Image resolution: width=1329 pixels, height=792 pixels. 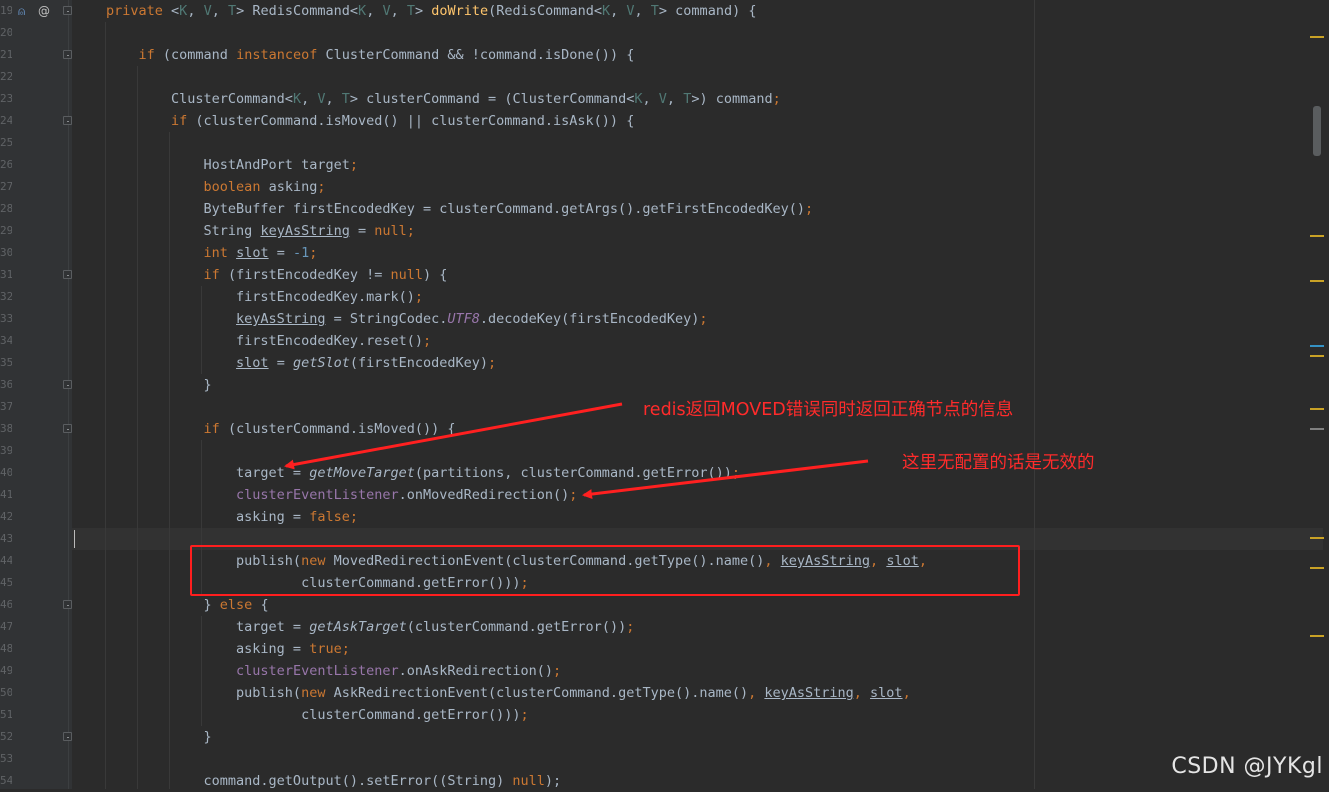 What do you see at coordinates (44, 11) in the screenshot?
I see `override-annotation-icon: @` at bounding box center [44, 11].